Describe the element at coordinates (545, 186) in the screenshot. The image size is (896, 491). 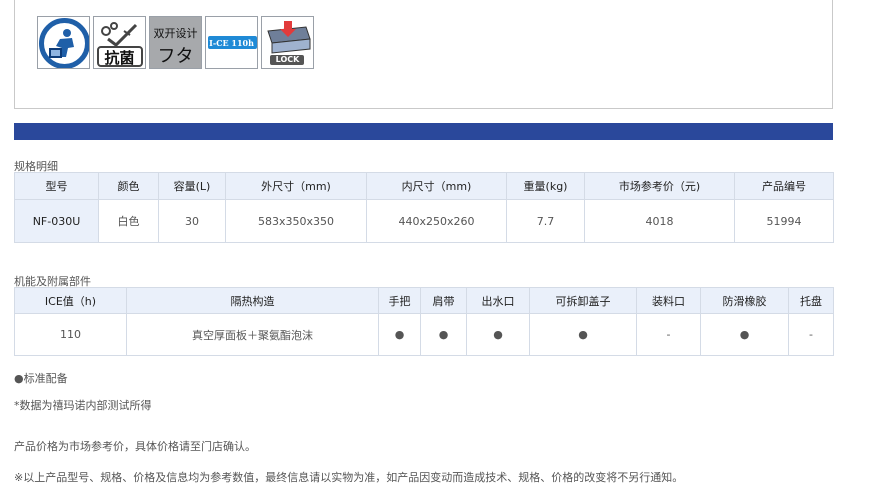
I see `header-cell: 重量(kg)` at that location.